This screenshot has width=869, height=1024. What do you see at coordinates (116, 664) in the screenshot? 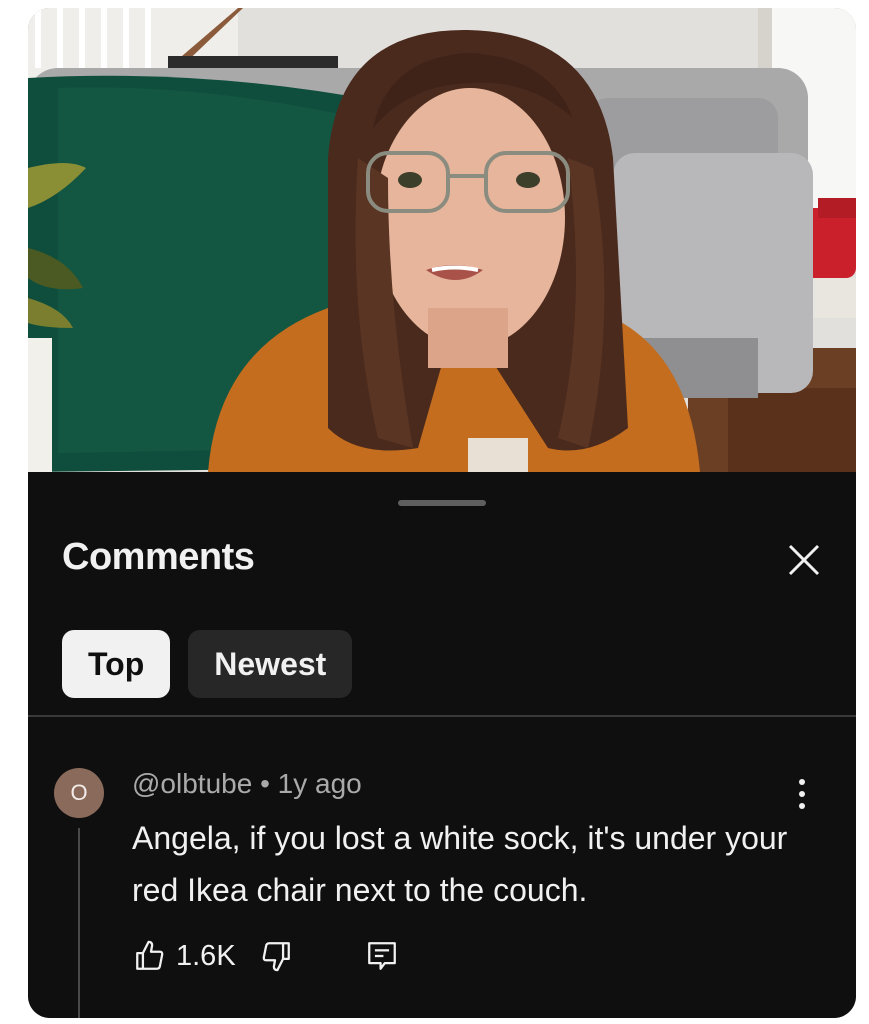
I see `chip-top: Top` at bounding box center [116, 664].